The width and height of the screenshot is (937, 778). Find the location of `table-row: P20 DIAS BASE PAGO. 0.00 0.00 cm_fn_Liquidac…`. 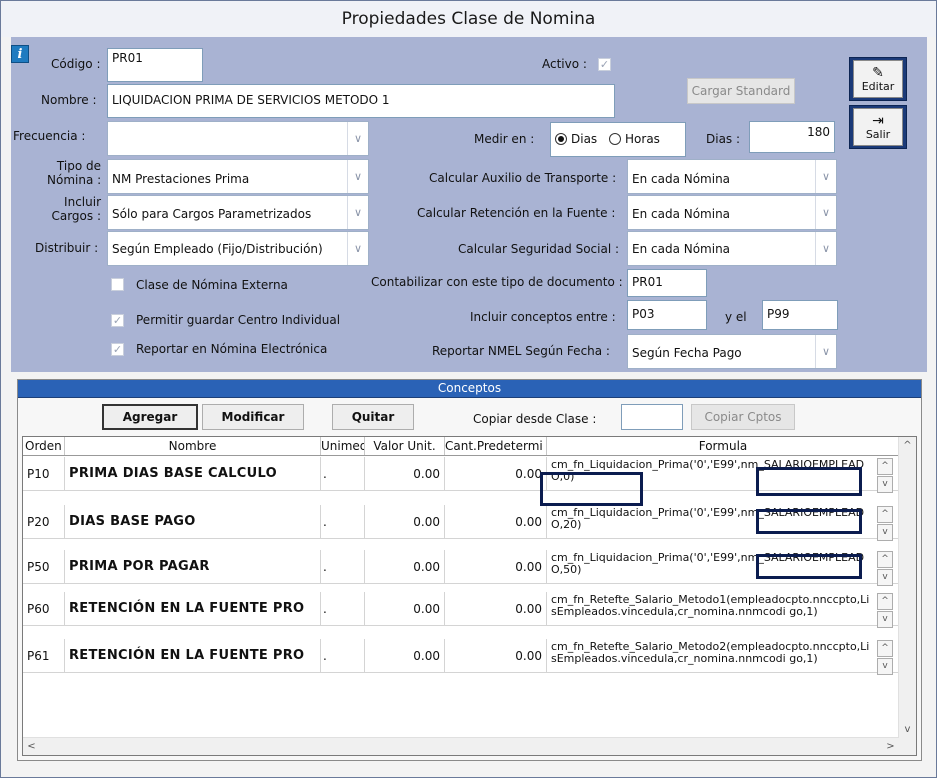

table-row: P20 DIAS BASE PAGO. 0.00 0.00 cm_fn_Liquidac… is located at coordinates (461, 523).